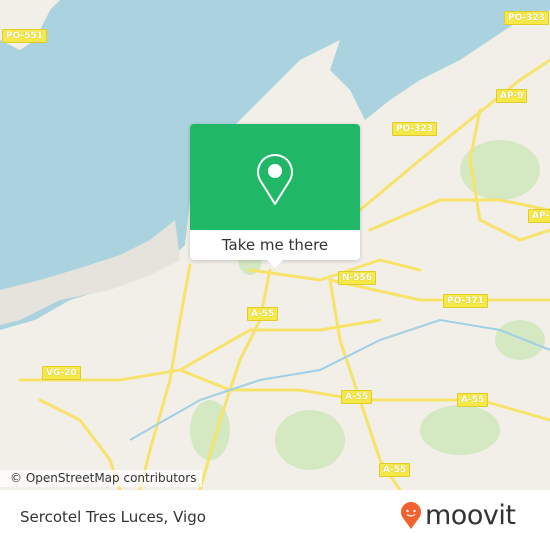  I want to click on popup-header, so click(275, 177).